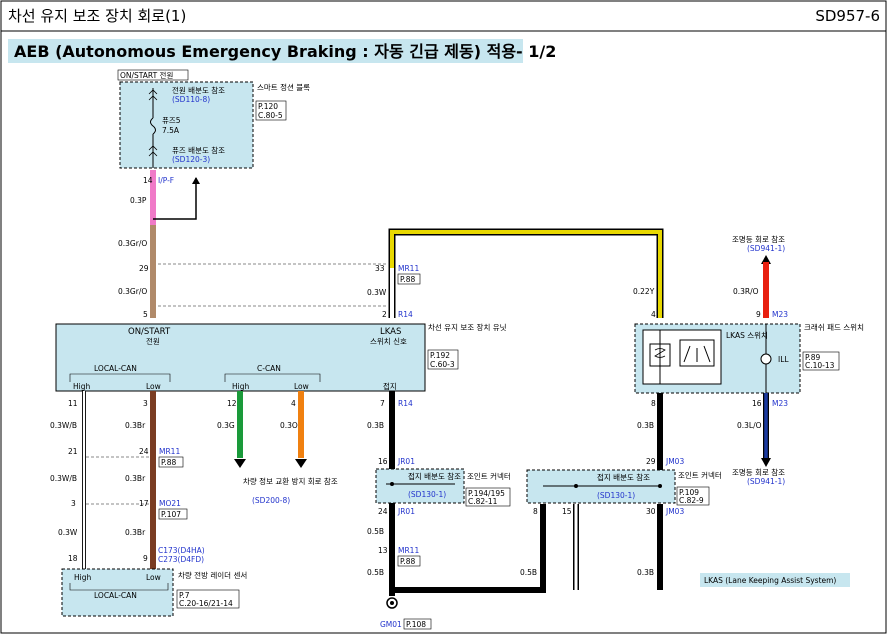  I want to click on conn-r14: R14, so click(405, 314).